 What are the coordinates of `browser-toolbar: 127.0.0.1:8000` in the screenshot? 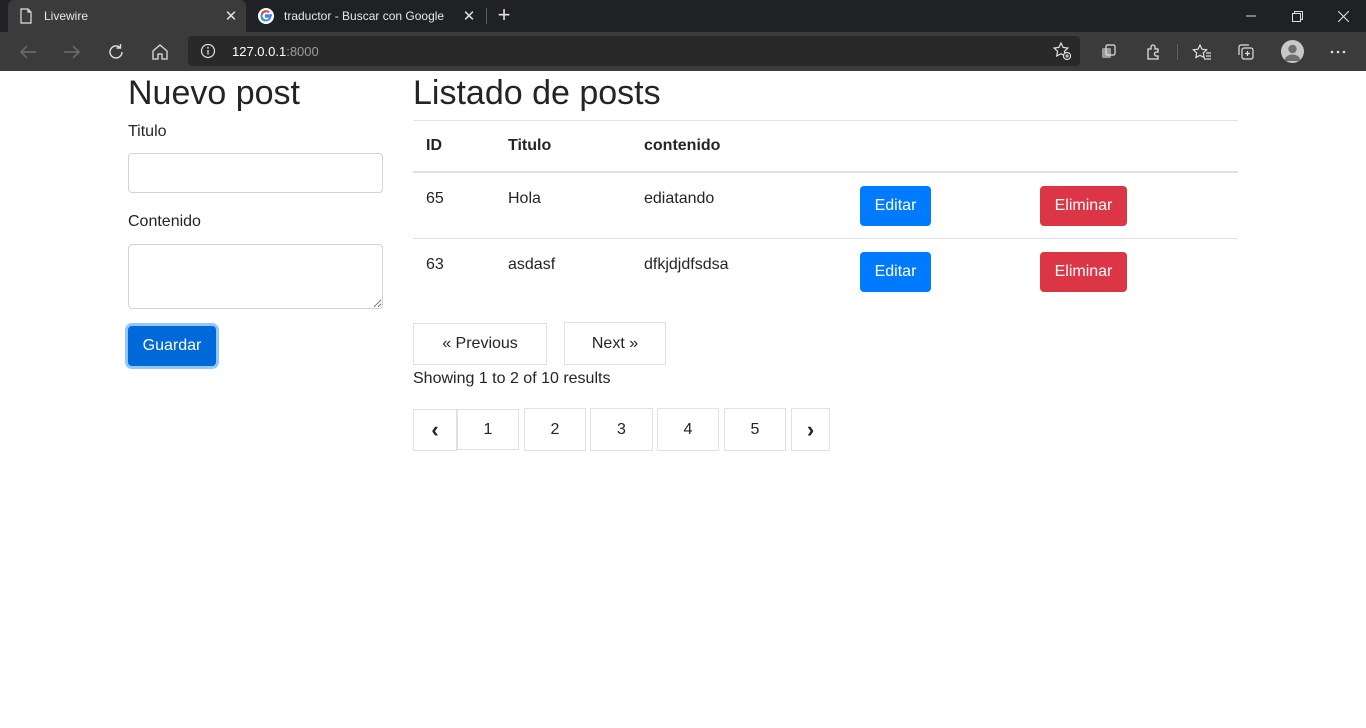 It's located at (683, 51).